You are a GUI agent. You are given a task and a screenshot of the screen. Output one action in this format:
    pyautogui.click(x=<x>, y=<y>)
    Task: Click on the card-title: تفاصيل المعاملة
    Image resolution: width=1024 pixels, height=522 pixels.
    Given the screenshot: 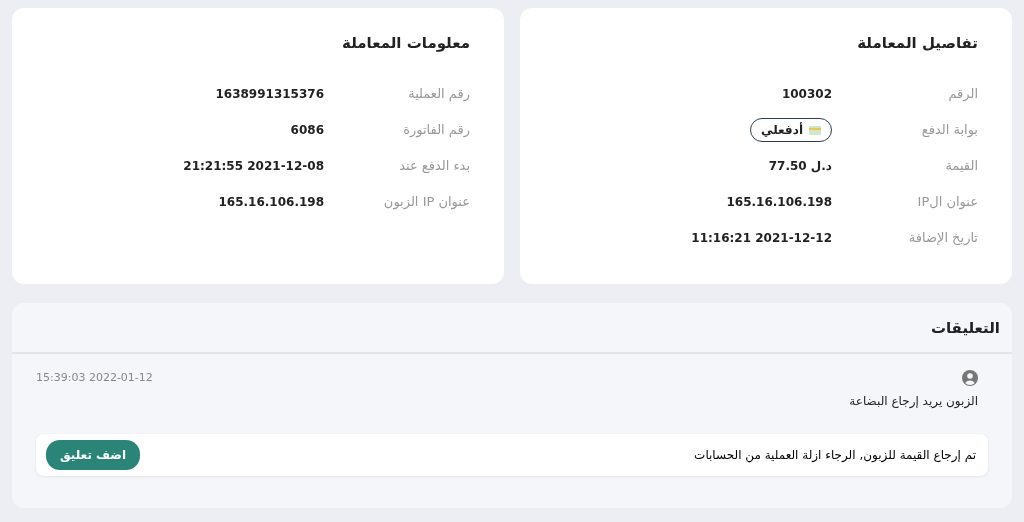 What is the action you would take?
    pyautogui.click(x=917, y=43)
    